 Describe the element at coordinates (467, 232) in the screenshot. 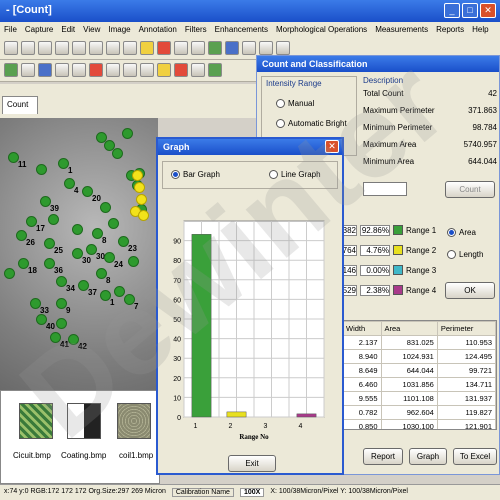

I see `area-label: Area` at that location.